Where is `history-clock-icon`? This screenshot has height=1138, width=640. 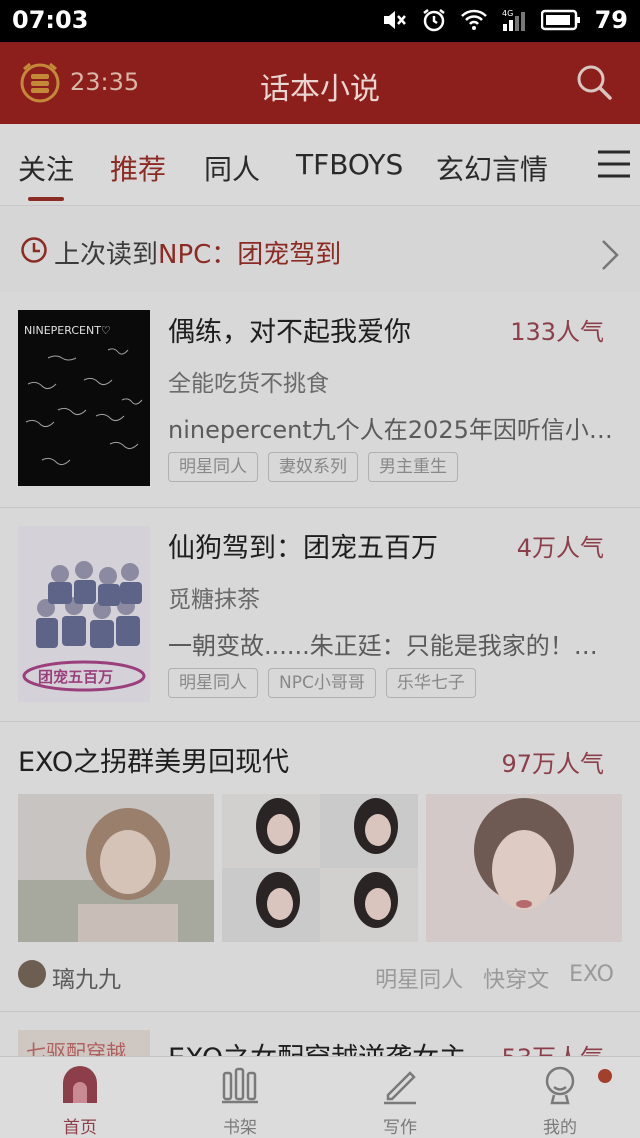
history-clock-icon is located at coordinates (34, 250).